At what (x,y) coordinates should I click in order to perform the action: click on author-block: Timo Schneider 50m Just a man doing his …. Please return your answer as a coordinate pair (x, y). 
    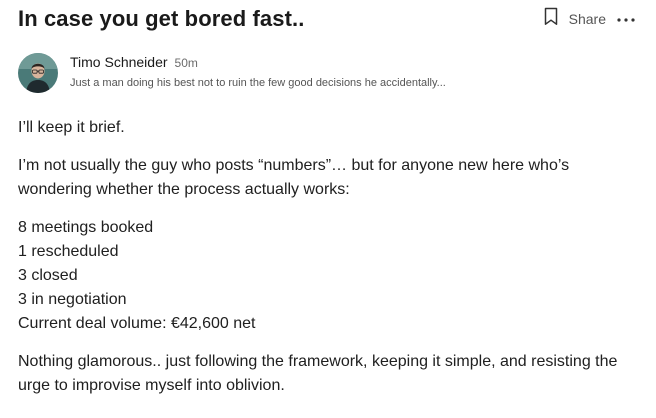
    Looking at the image, I should click on (232, 73).